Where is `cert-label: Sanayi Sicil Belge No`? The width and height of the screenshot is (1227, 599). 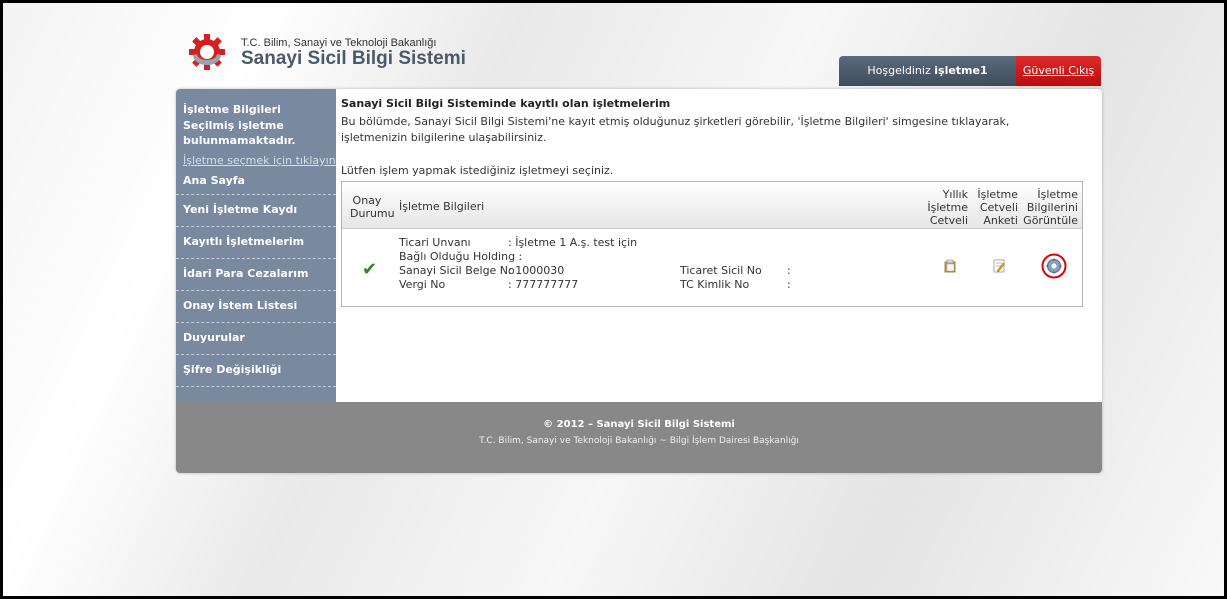 cert-label: Sanayi Sicil Belge No is located at coordinates (457, 270).